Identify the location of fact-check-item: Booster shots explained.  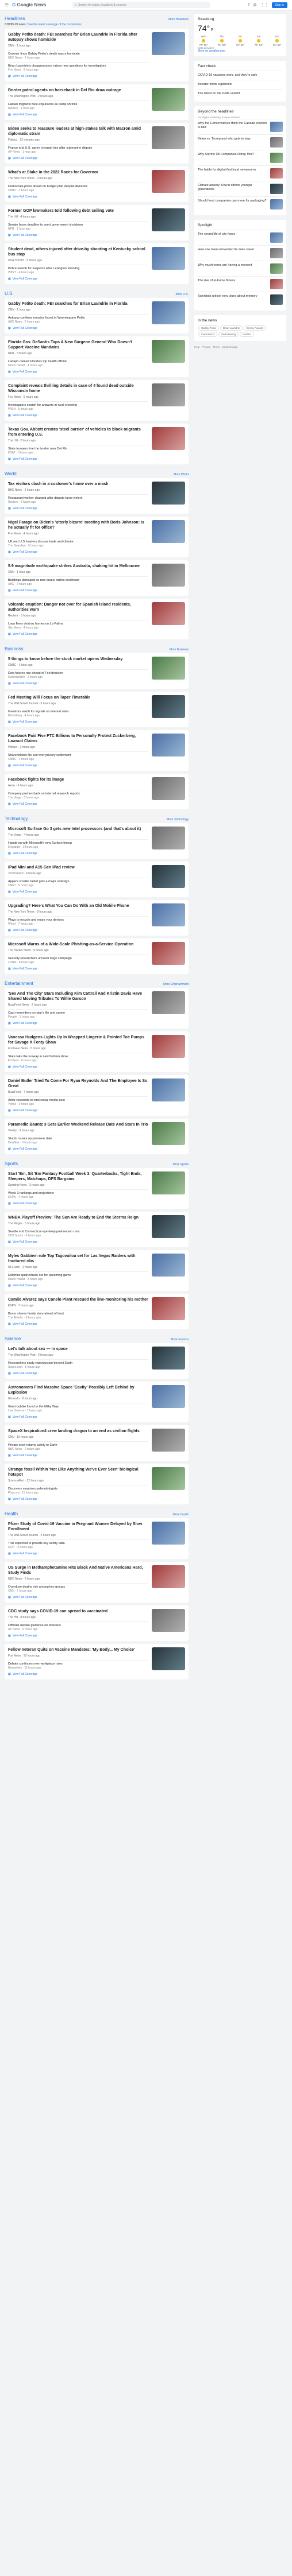
(240, 84).